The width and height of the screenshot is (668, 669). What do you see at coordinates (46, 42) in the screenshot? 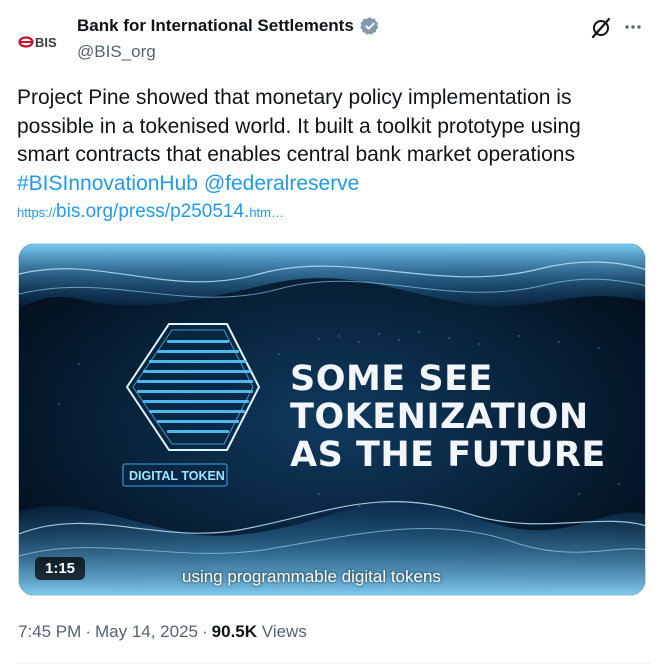
I see `avatar-text: BIS` at bounding box center [46, 42].